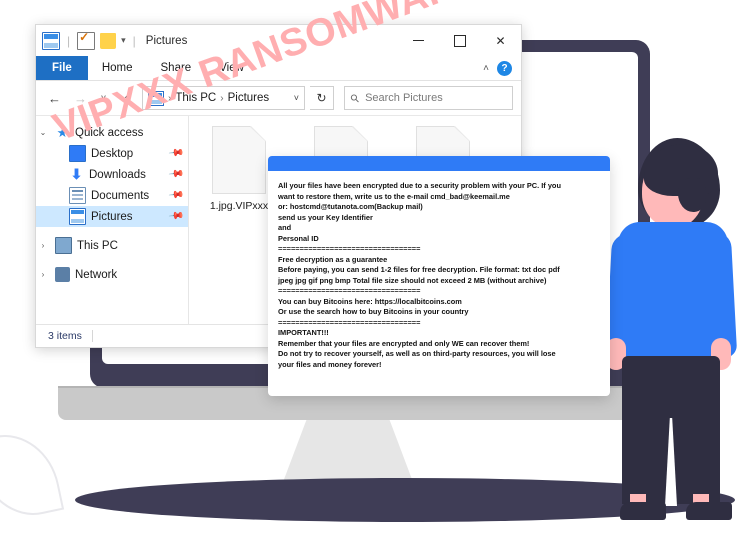 This screenshot has height=550, width=750. I want to click on new-folder-icon, so click(108, 40).